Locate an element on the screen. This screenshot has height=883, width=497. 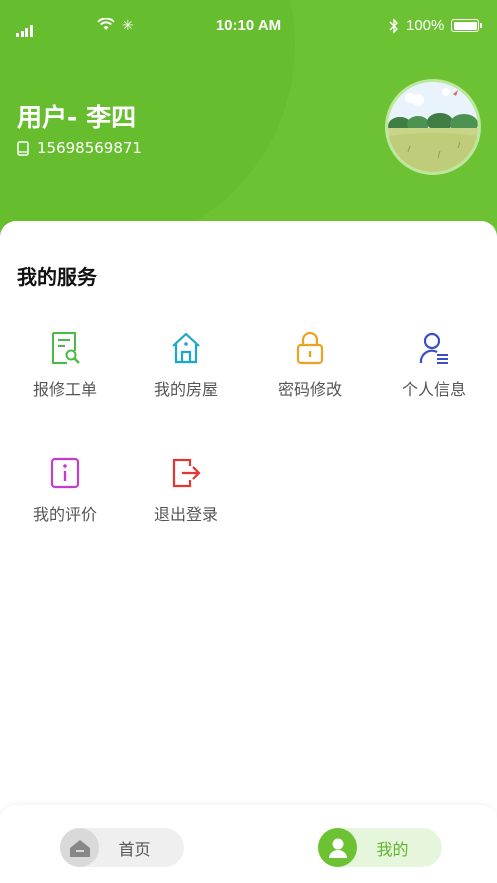
info-icon is located at coordinates (65, 473).